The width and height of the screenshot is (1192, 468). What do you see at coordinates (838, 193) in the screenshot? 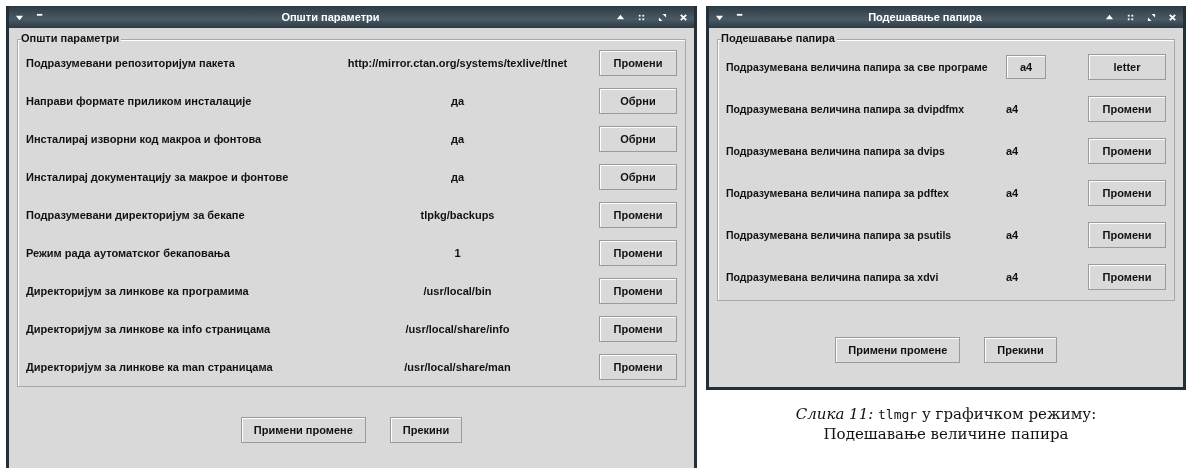
I see `setting-label: Подразумевана величина папира за pdftex` at bounding box center [838, 193].